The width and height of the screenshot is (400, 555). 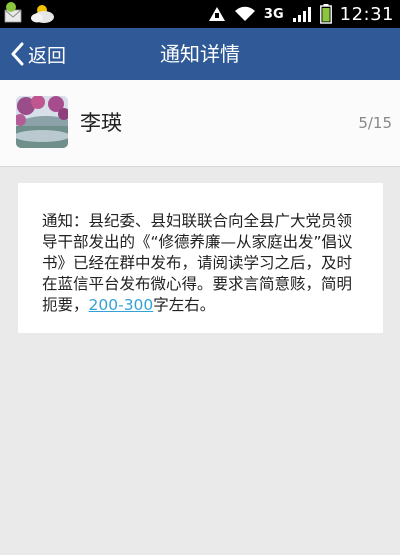 I want to click on title-bar: 通知详情 返回, so click(x=200, y=54).